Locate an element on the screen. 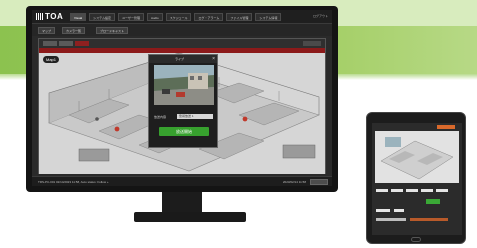 The width and height of the screenshot is (477, 248). dialog-title: ライブ is located at coordinates (180, 59).